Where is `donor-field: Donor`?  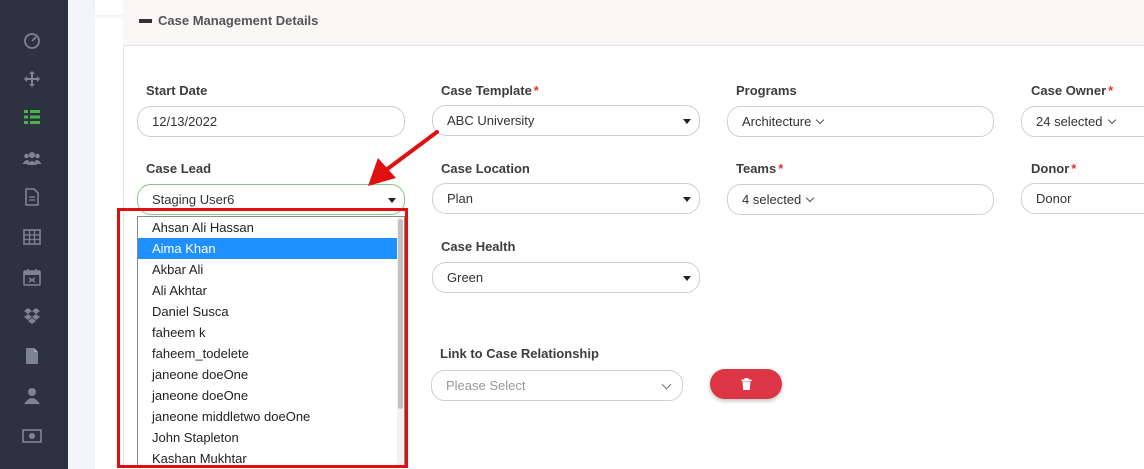 donor-field: Donor is located at coordinates (1082, 198).